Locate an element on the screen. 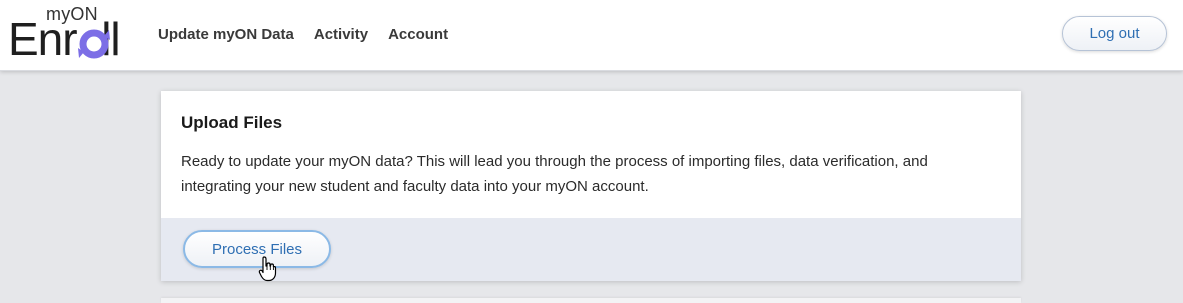 The image size is (1183, 303). myon-enroll-logo: myON Enroll is located at coordinates (69, 34).